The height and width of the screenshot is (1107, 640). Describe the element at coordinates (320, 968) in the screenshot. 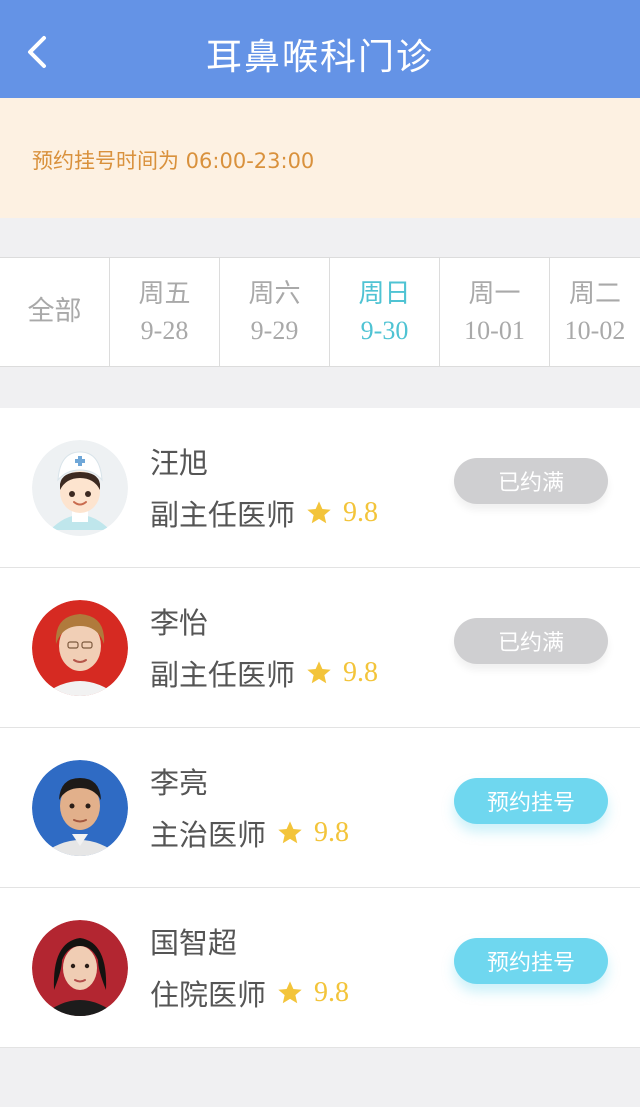

I see `doctor-row: 国智超 住院医师 9.8 预约挂号` at that location.